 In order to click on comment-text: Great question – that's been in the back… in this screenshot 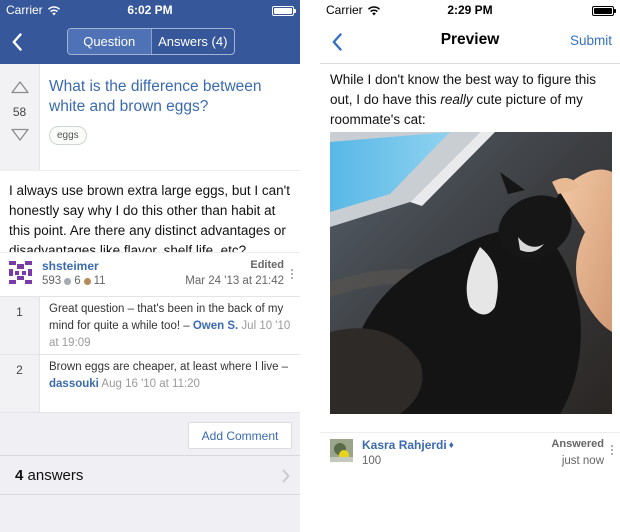, I will do `click(170, 325)`.